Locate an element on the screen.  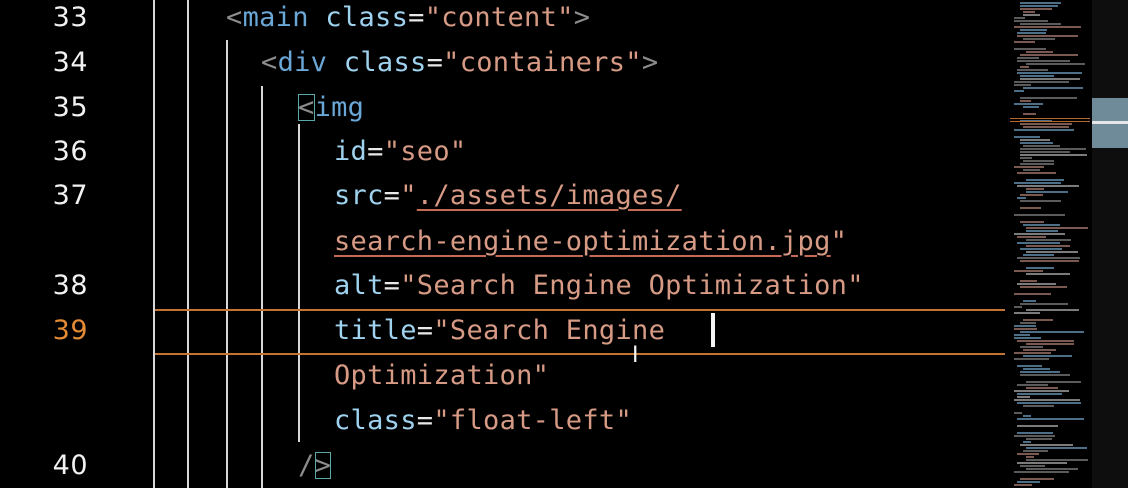
file-path-link: ./assets/images/ is located at coordinates (549, 195).